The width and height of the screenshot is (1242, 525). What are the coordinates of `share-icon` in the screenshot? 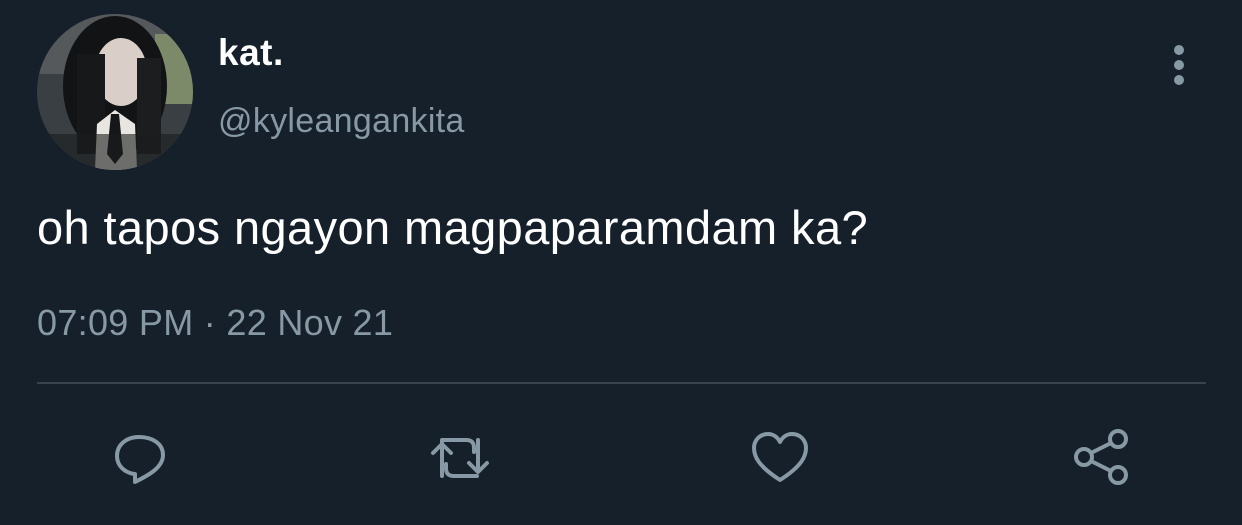 It's located at (1101, 457).